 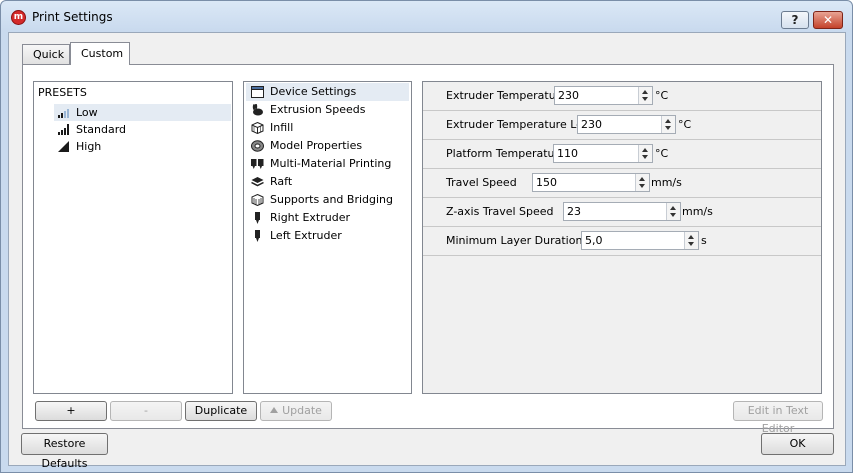 I want to click on window-icon, so click(x=257, y=92).